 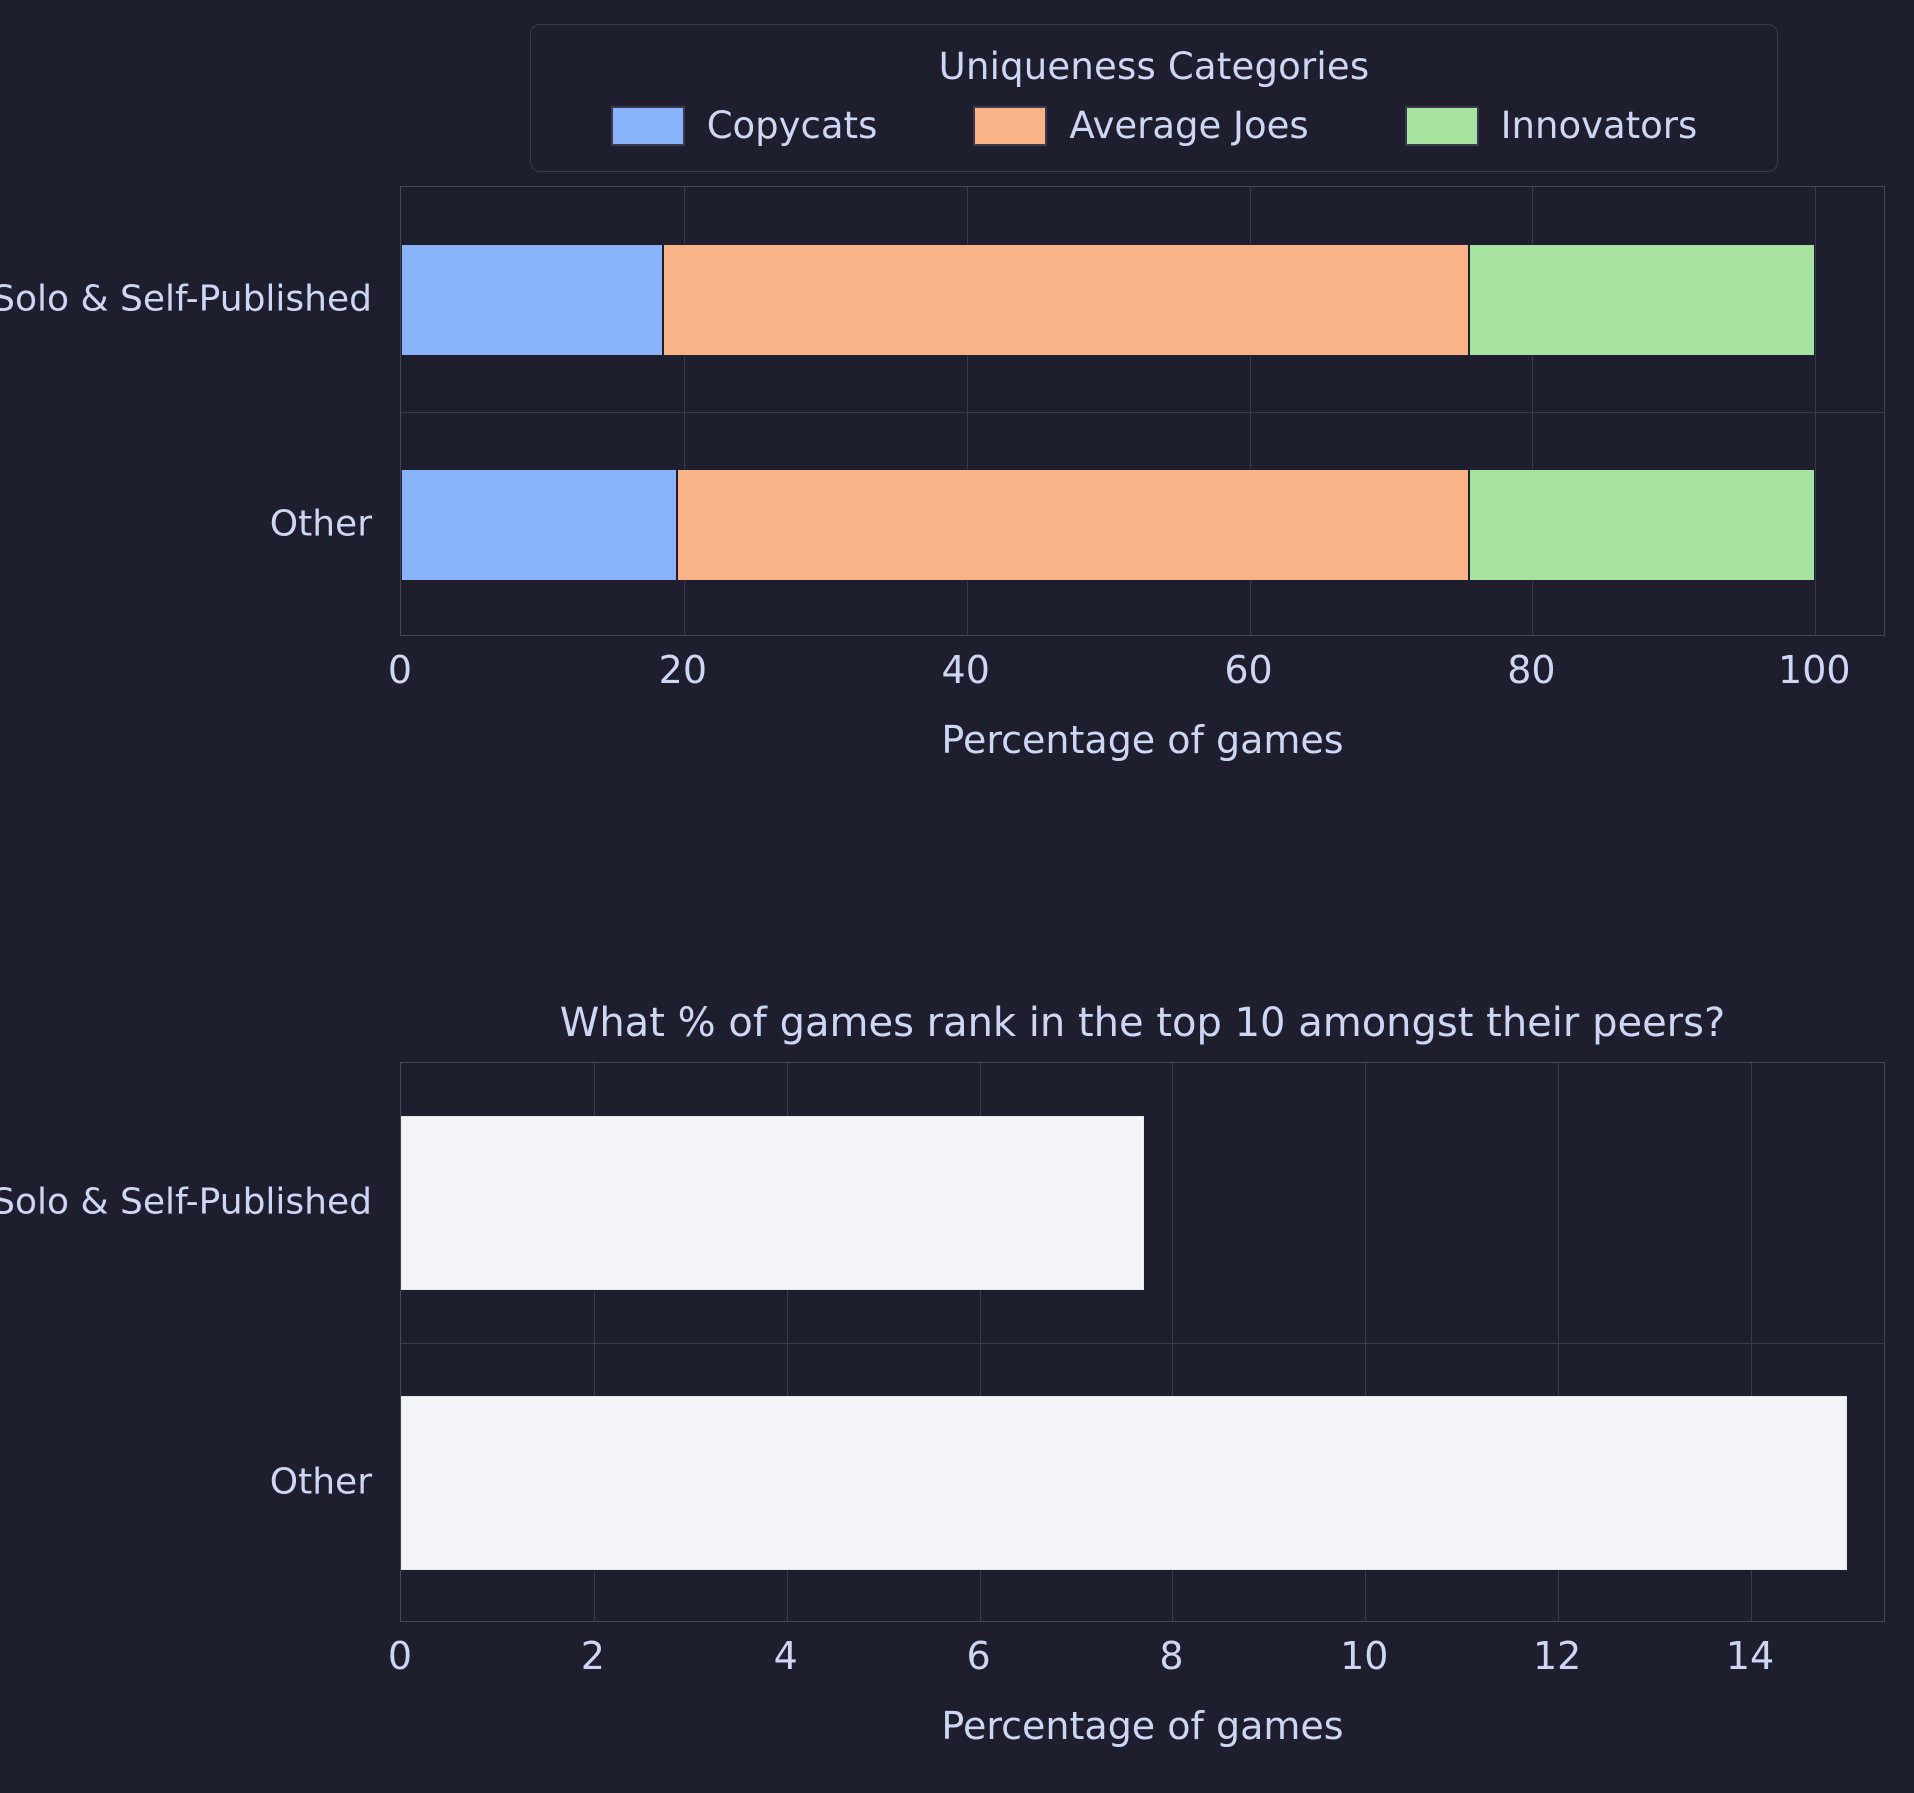 I want to click on x-axis-tick-label: 2, so click(x=592, y=1656).